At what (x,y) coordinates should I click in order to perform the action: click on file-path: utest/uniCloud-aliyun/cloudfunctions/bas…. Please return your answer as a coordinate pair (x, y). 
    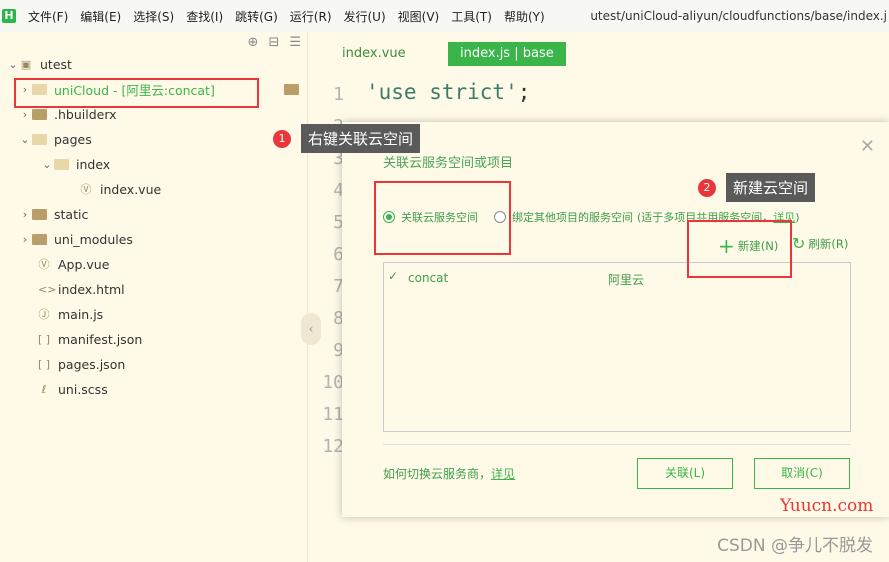
    Looking at the image, I should click on (738, 16).